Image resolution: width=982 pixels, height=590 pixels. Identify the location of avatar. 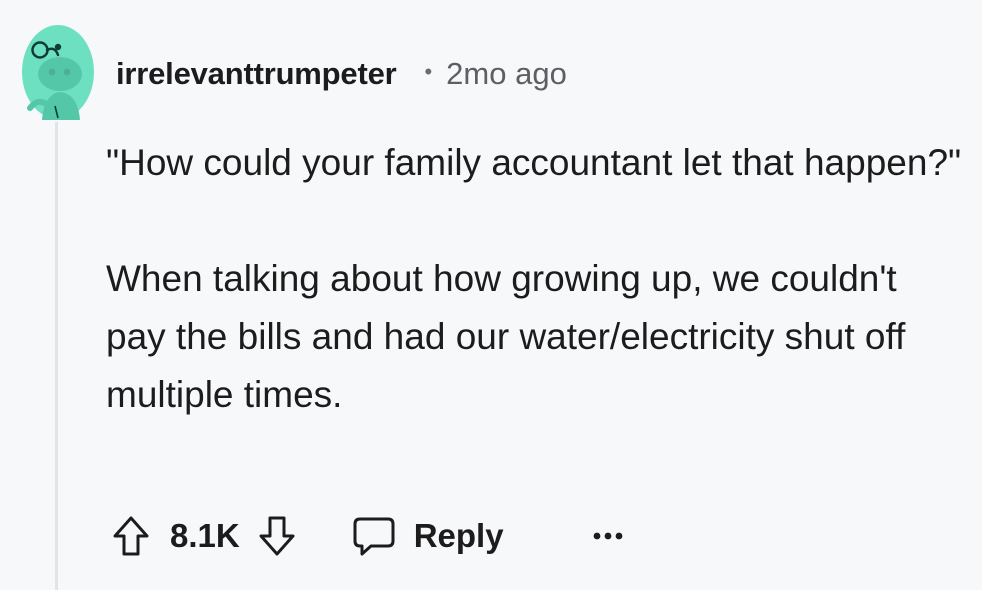
(58, 72).